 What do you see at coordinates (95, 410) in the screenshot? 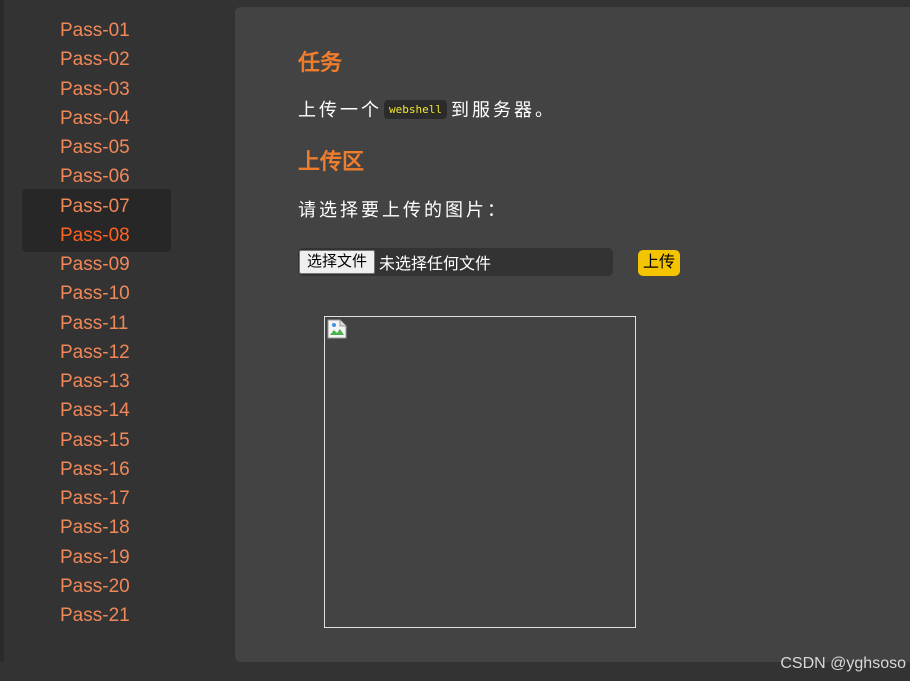
I see `sidebar-item-pass-14: Pass-14` at bounding box center [95, 410].